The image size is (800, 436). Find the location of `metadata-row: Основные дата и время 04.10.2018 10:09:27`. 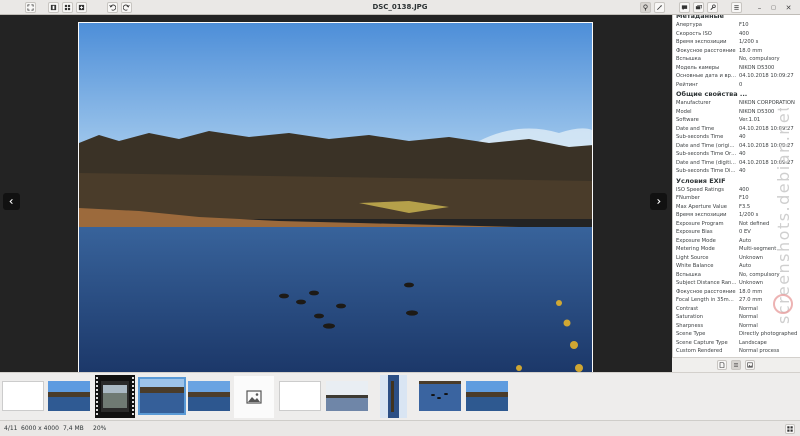

metadata-row: Основные дата и время 04.10.2018 10:09:27 is located at coordinates (736, 76).